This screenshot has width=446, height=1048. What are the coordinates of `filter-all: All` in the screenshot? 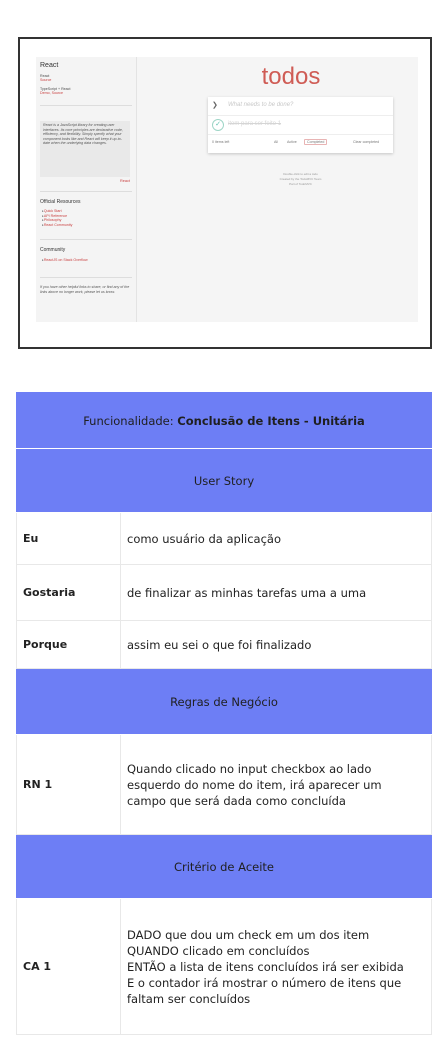 It's located at (276, 142).